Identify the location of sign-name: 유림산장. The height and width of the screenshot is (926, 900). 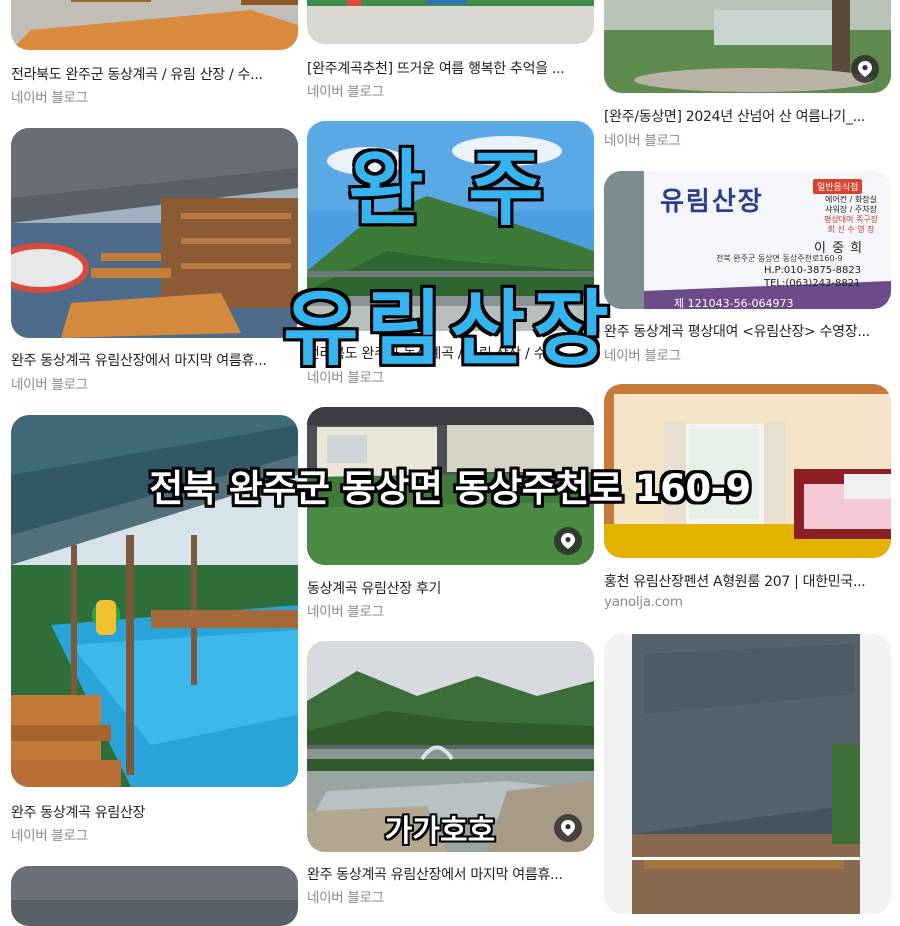
(712, 202).